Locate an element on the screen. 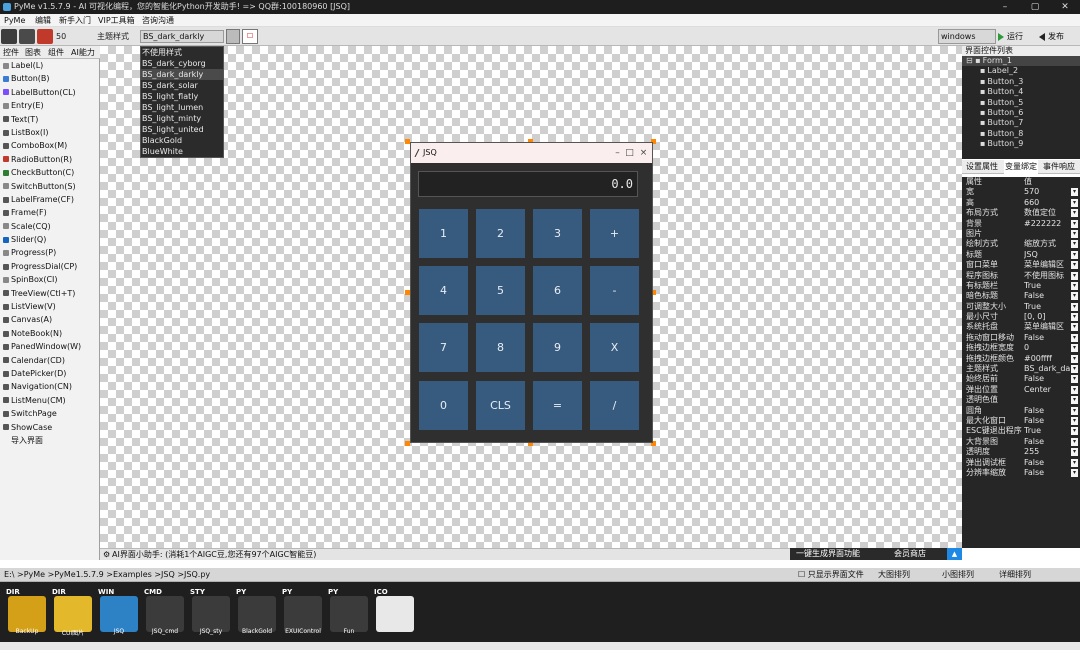  calc-key: + is located at coordinates (614, 233).